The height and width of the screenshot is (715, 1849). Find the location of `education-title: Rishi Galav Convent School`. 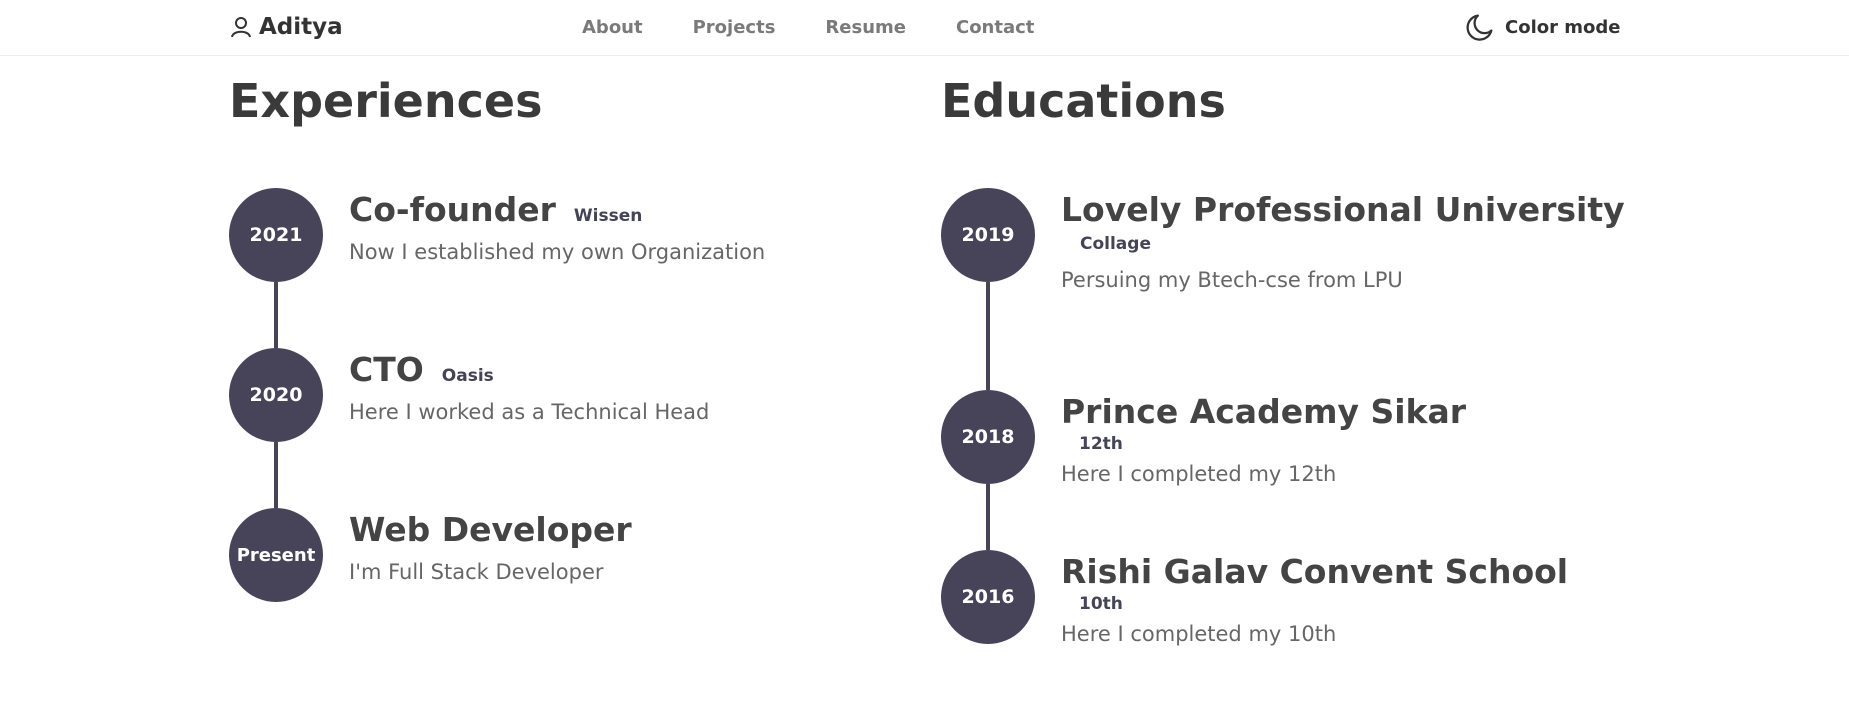

education-title: Rishi Galav Convent School is located at coordinates (1315, 571).